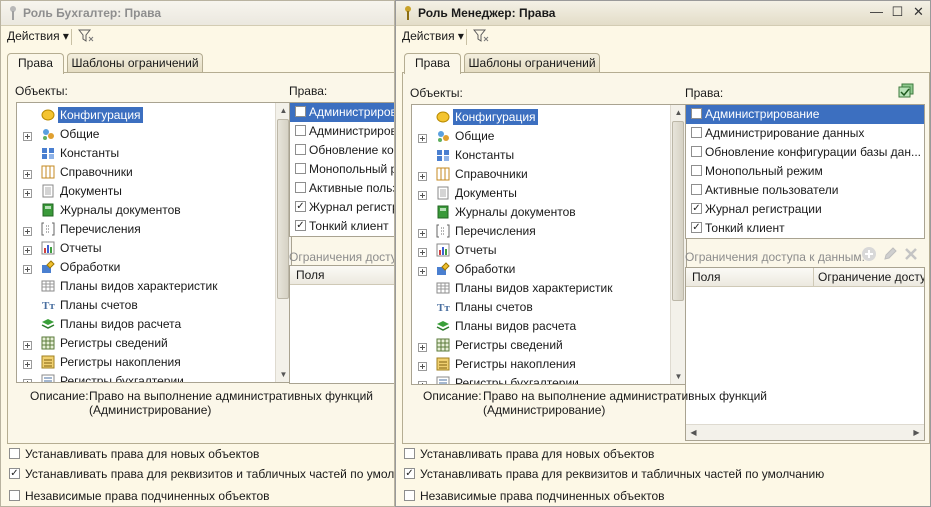 This screenshot has width=931, height=507. What do you see at coordinates (869, 254) in the screenshot?
I see `add-icon` at bounding box center [869, 254].